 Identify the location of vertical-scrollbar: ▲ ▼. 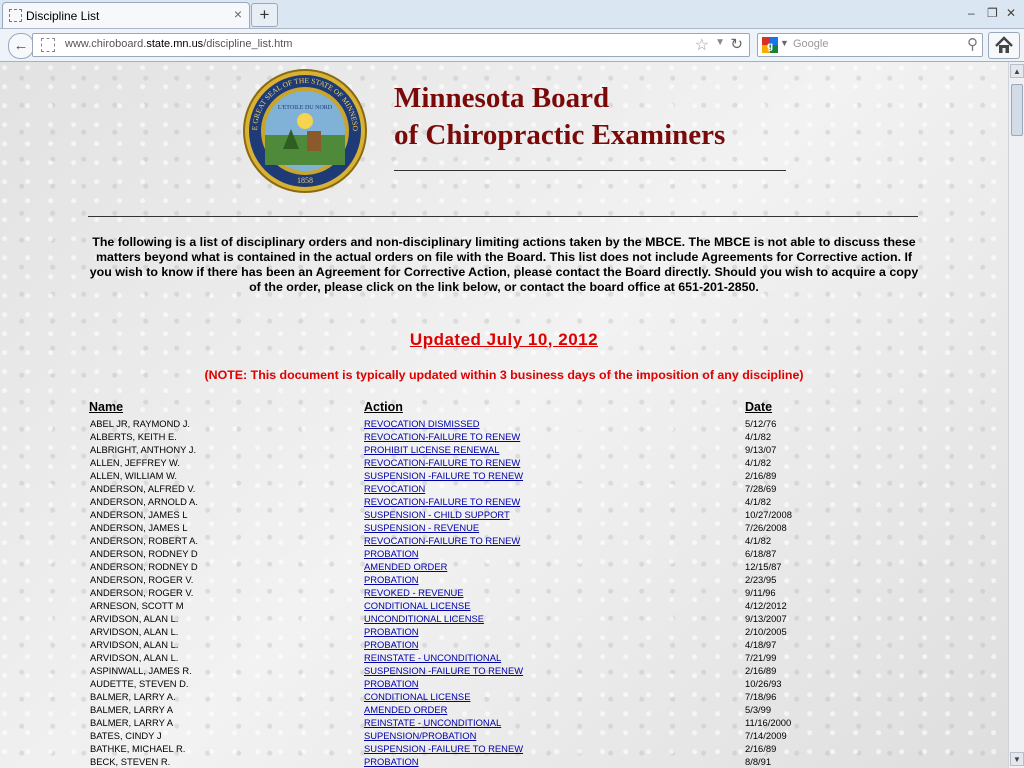
(1016, 415).